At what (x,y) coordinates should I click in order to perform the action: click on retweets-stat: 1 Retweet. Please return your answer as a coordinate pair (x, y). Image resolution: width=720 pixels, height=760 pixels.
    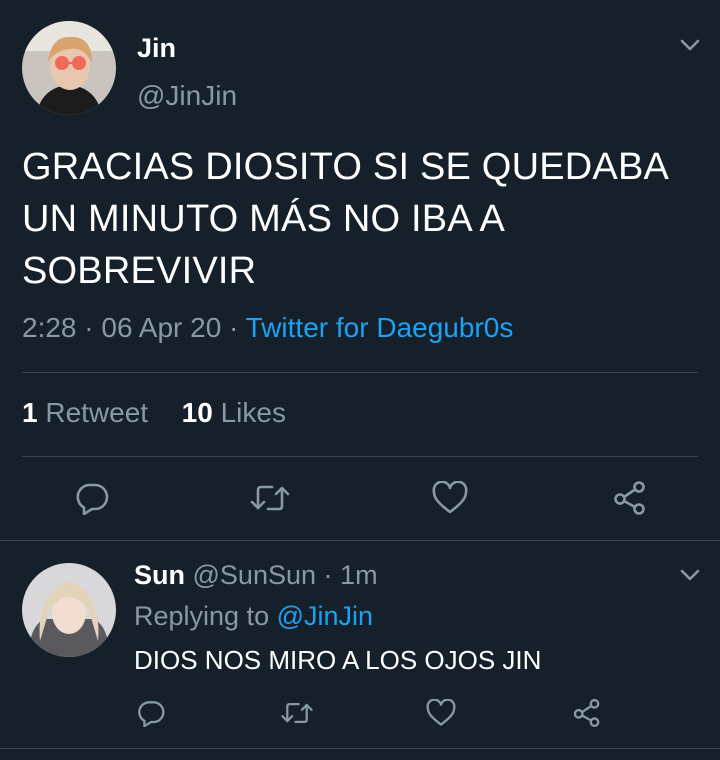
    Looking at the image, I should click on (85, 412).